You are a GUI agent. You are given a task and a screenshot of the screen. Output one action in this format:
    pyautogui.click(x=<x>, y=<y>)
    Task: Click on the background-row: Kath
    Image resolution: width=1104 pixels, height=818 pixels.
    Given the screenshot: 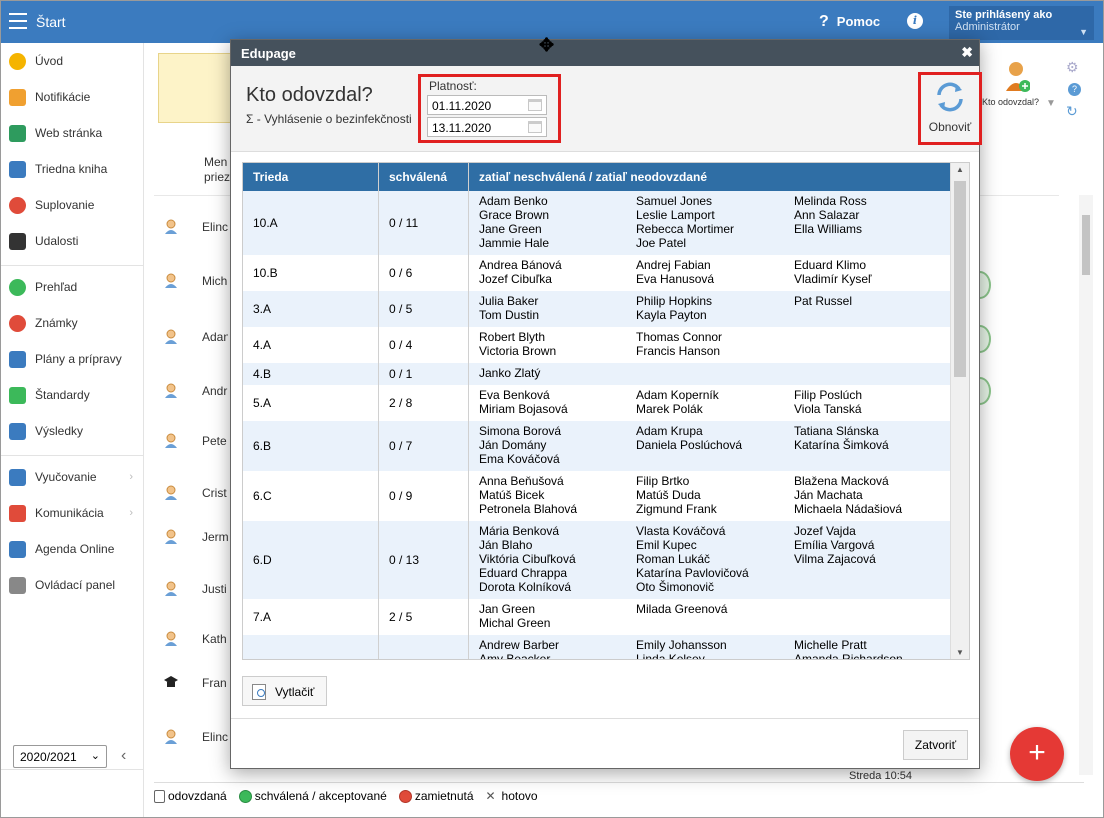 What is the action you would take?
    pyautogui.click(x=196, y=639)
    